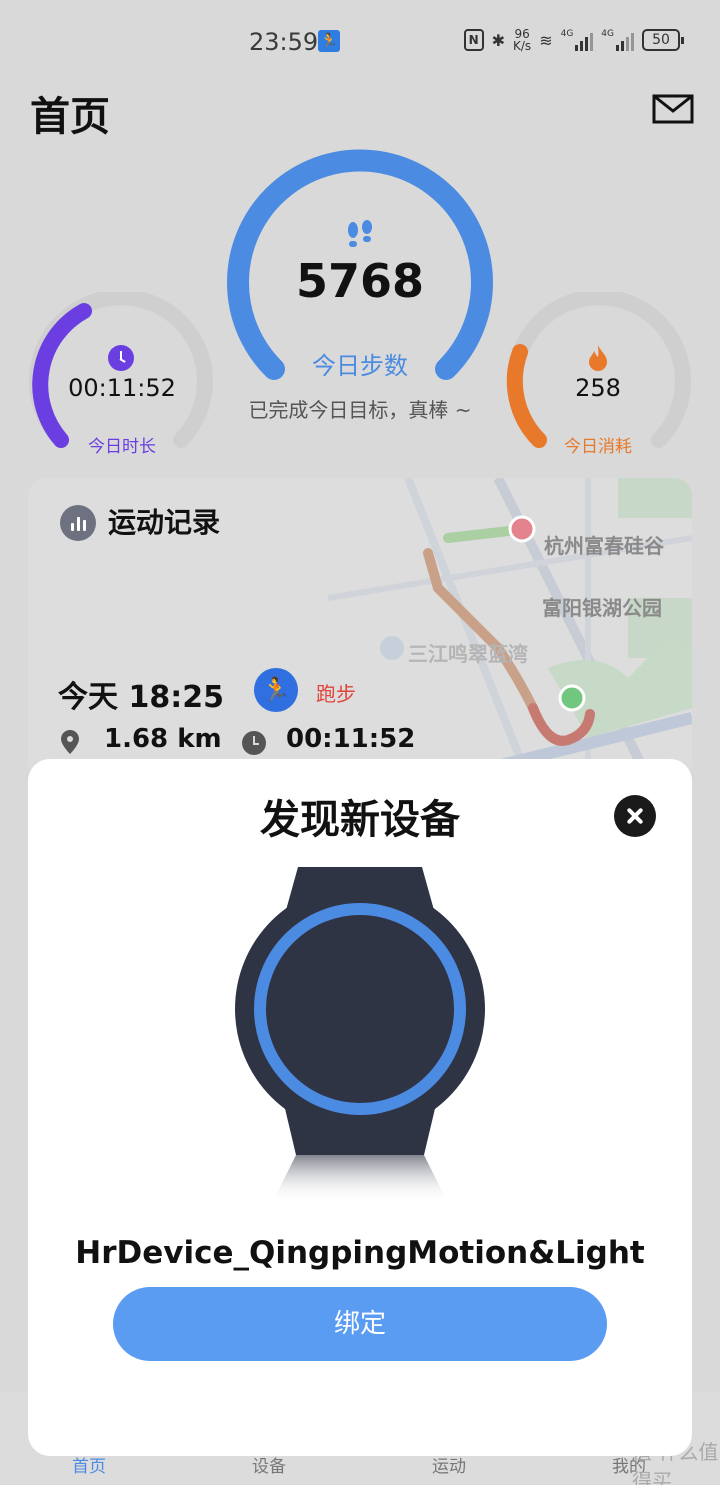 This screenshot has height=1485, width=720. I want to click on record-date: 今天 18:25, so click(141, 697).